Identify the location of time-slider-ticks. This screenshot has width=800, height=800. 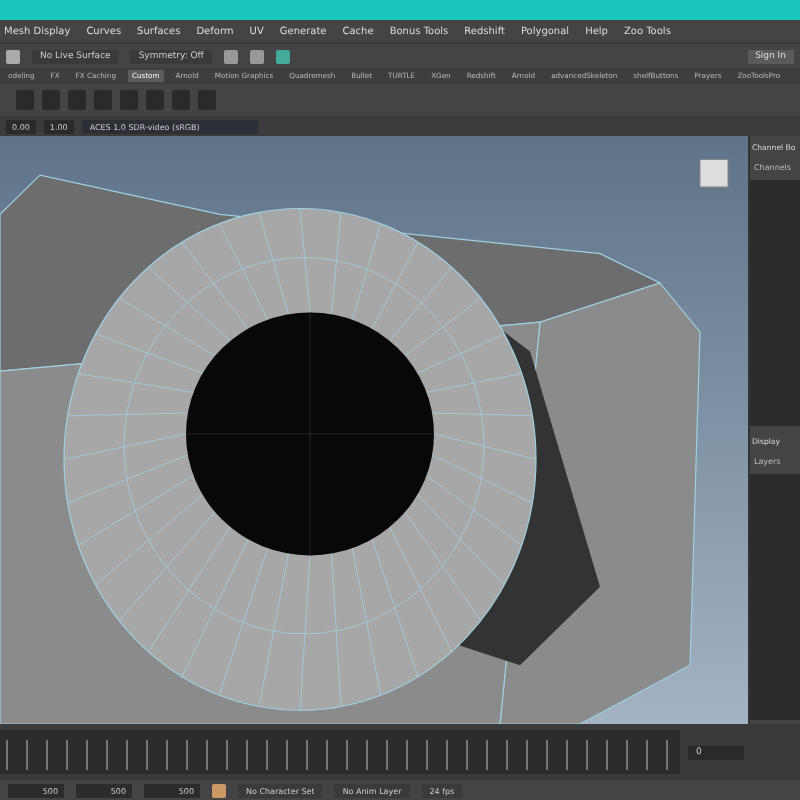
(340, 752).